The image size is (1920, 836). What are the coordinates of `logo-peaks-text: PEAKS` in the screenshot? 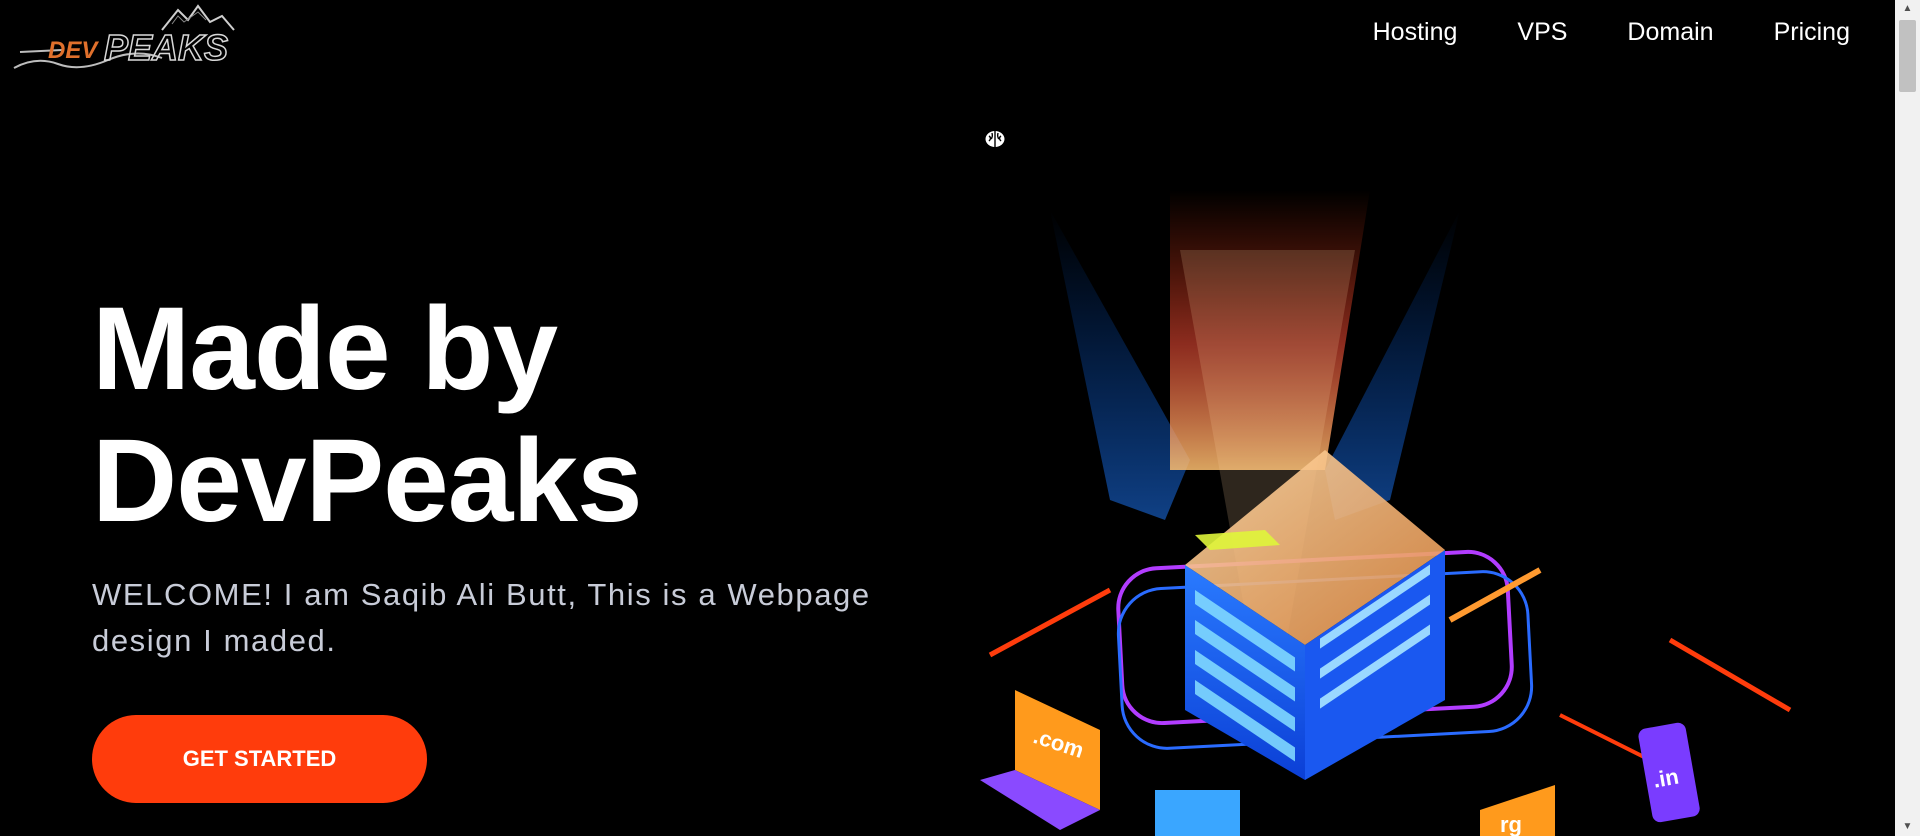 It's located at (166, 47).